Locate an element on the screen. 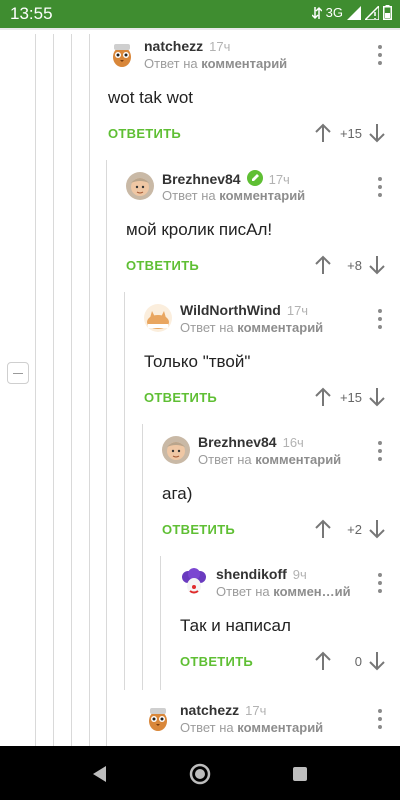 Image resolution: width=400 pixels, height=800 pixels. recents-icon is located at coordinates (300, 774).